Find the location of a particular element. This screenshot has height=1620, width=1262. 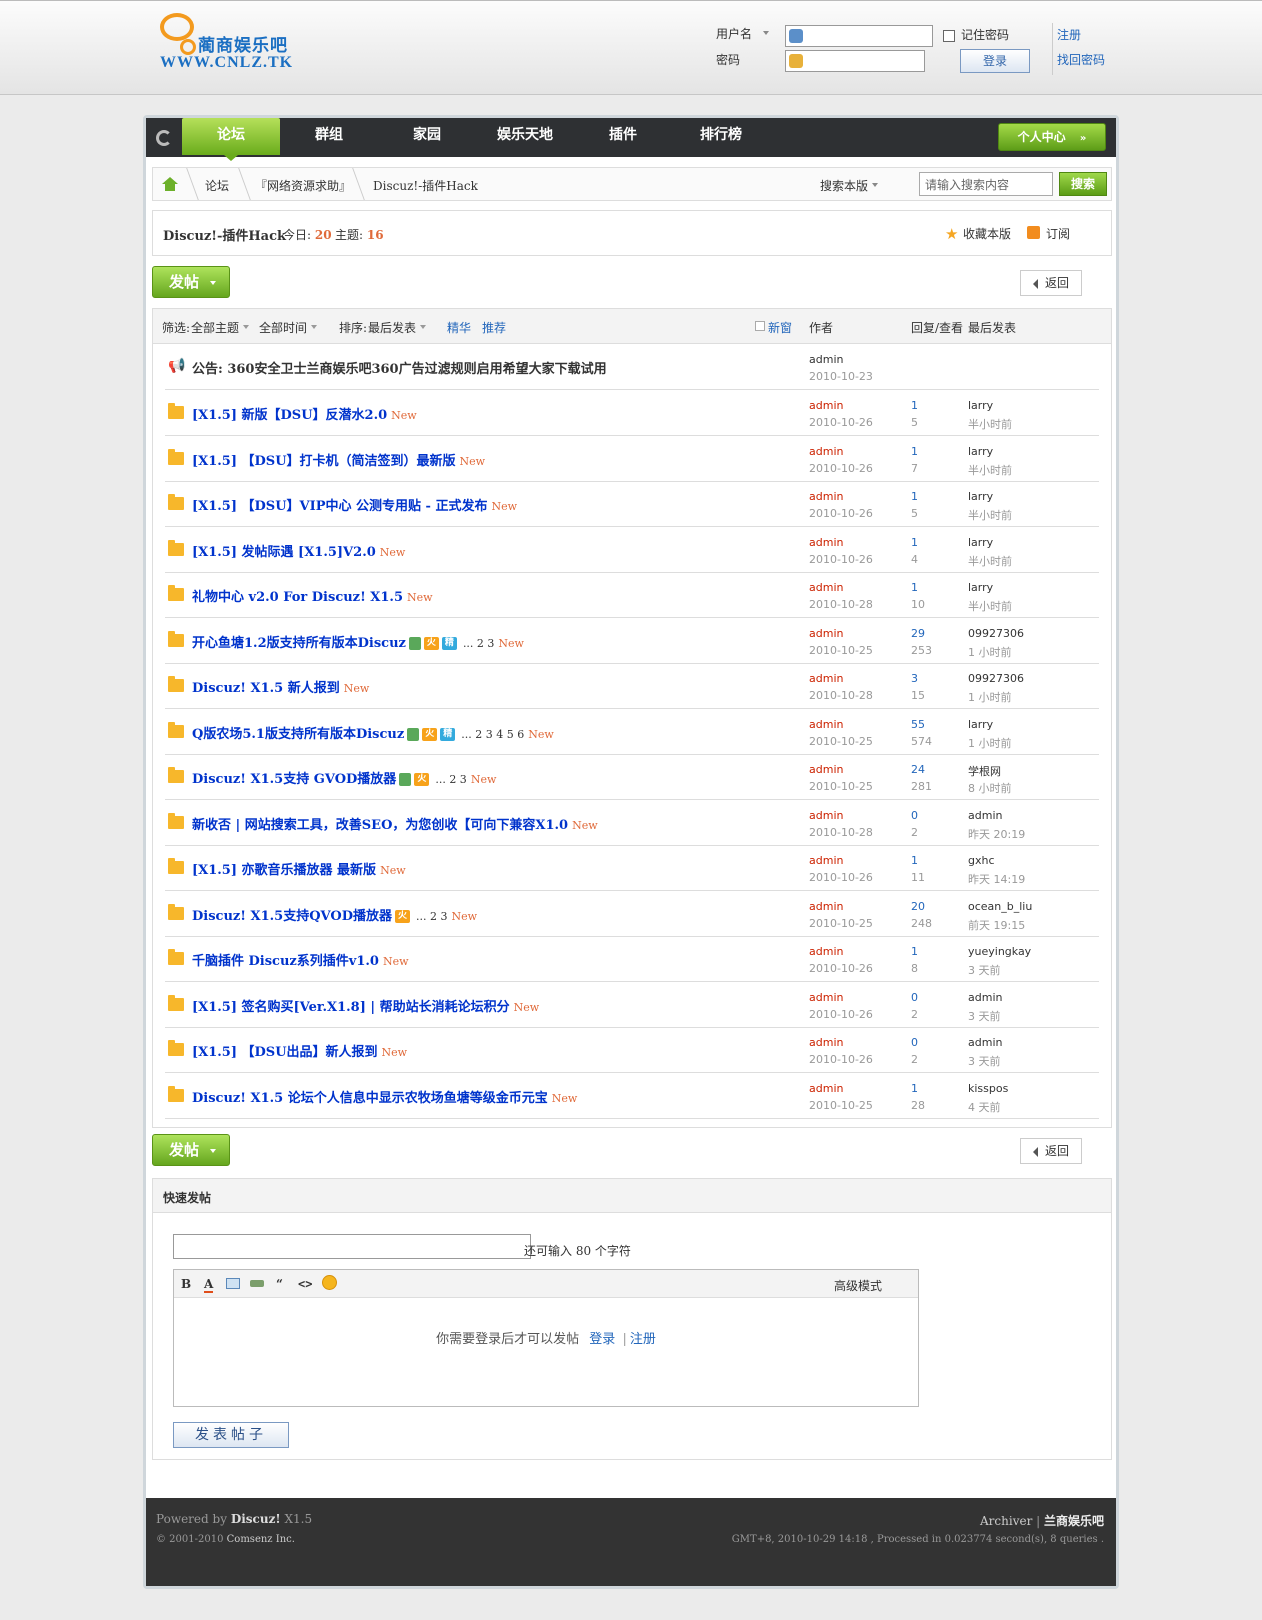

favorite-forum-link: 收藏本版 is located at coordinates (987, 233).